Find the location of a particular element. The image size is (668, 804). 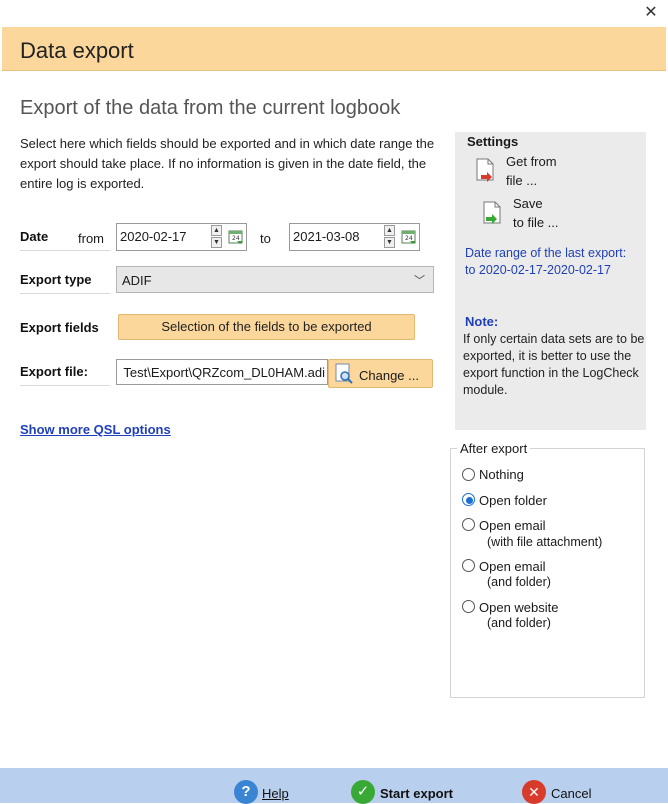

radio-label-nothing: Nothing is located at coordinates (501, 474).